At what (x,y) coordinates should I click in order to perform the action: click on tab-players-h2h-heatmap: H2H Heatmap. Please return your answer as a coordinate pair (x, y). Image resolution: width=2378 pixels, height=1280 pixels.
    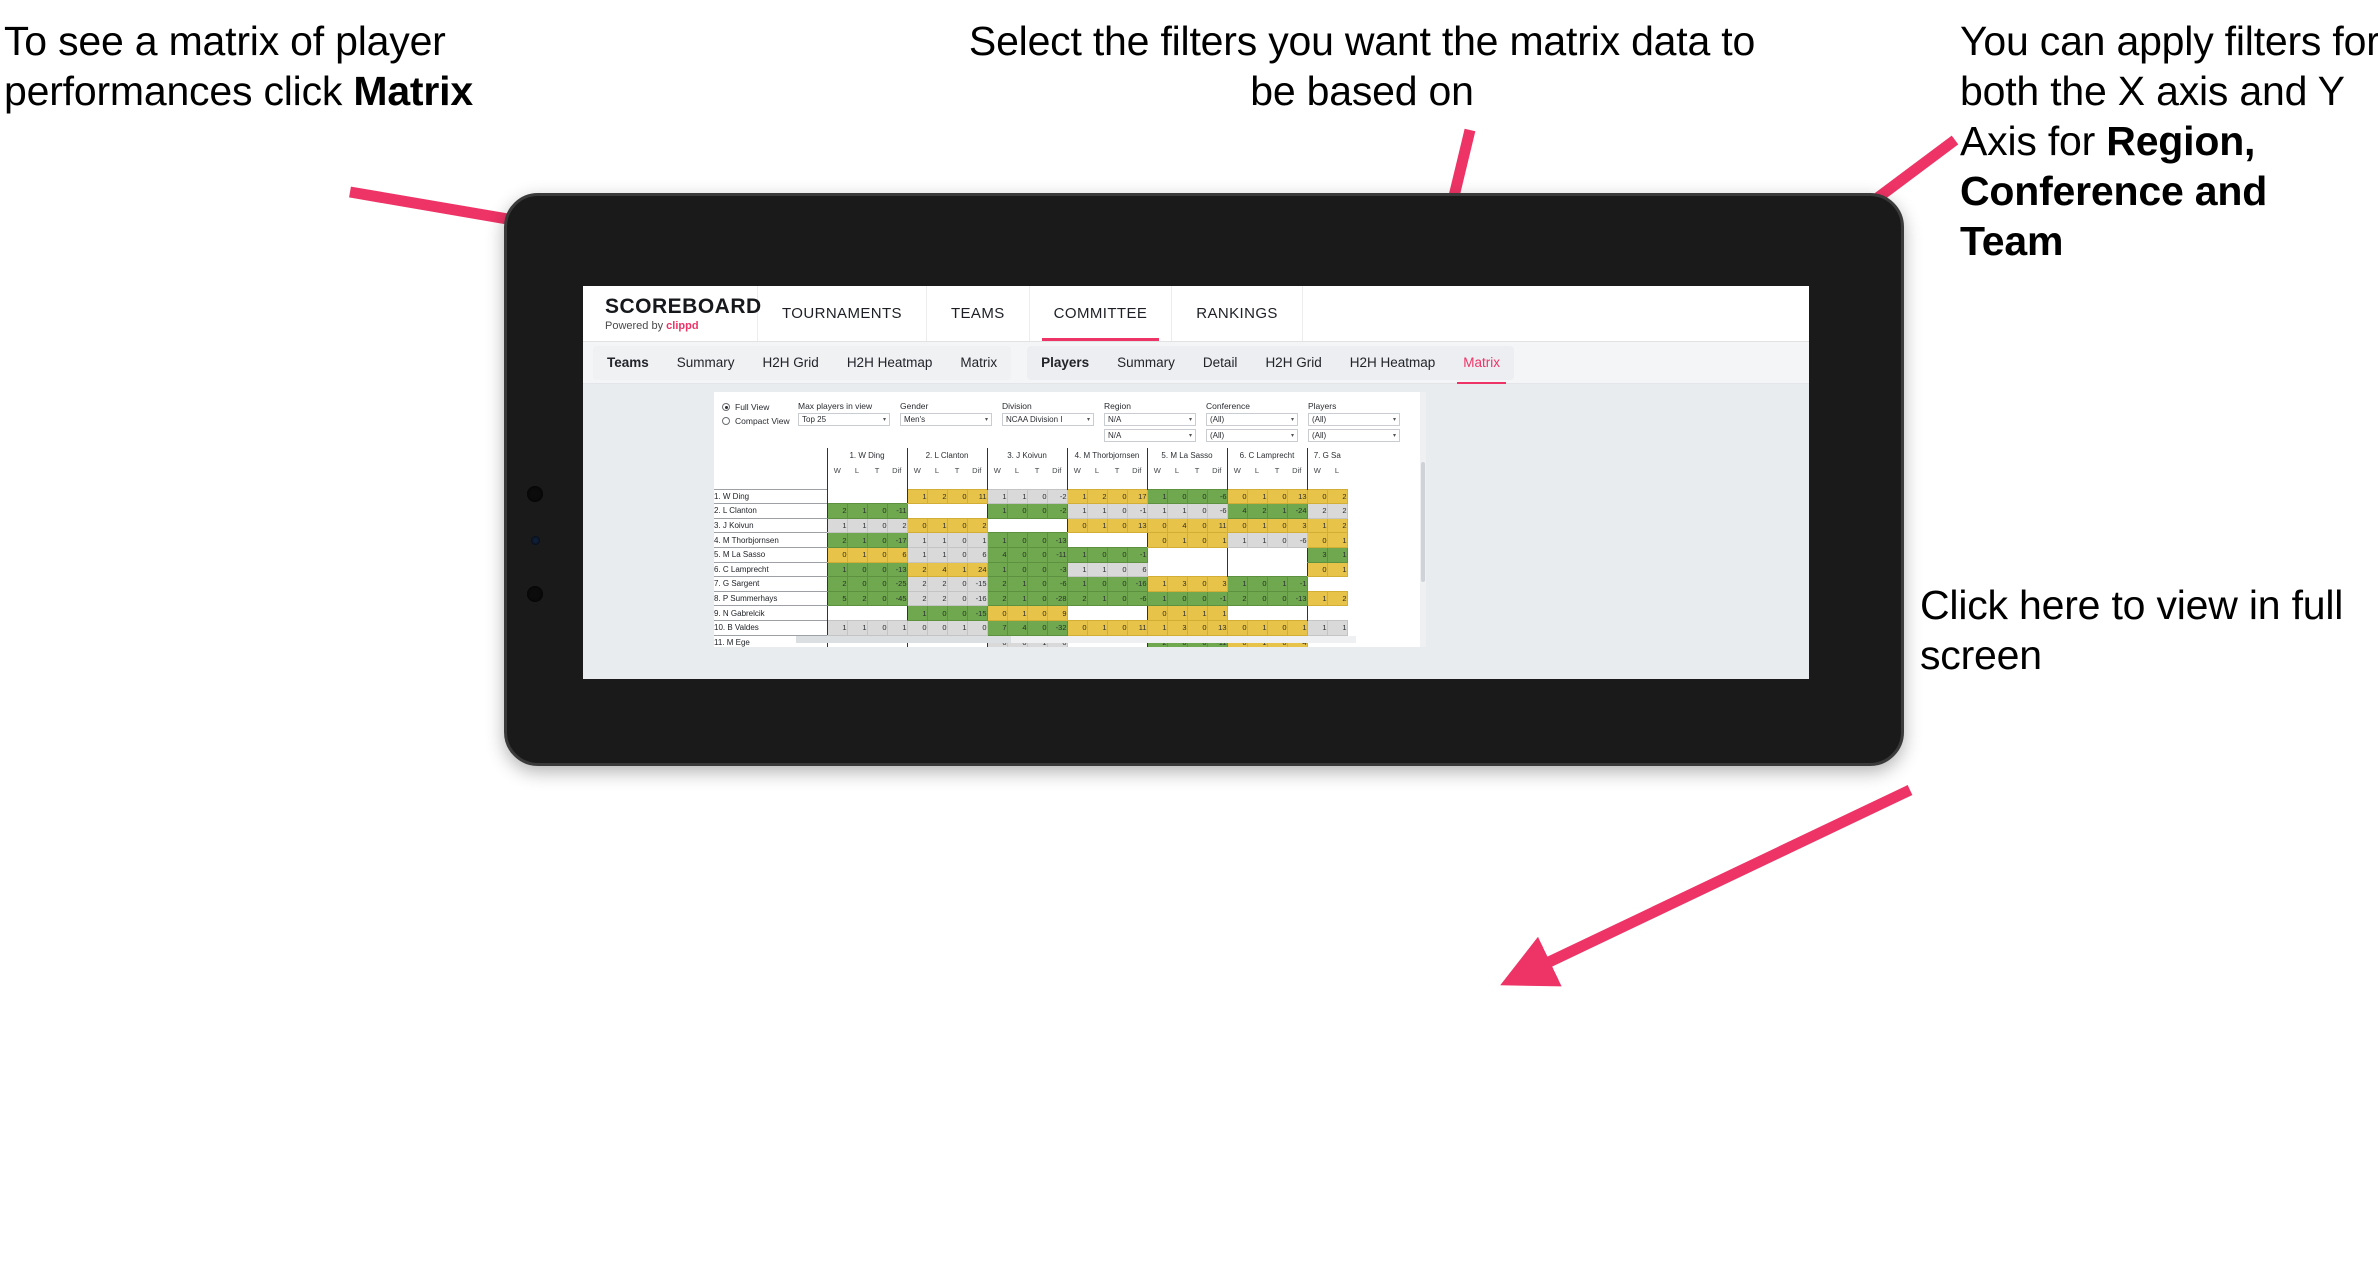
    Looking at the image, I should click on (1393, 363).